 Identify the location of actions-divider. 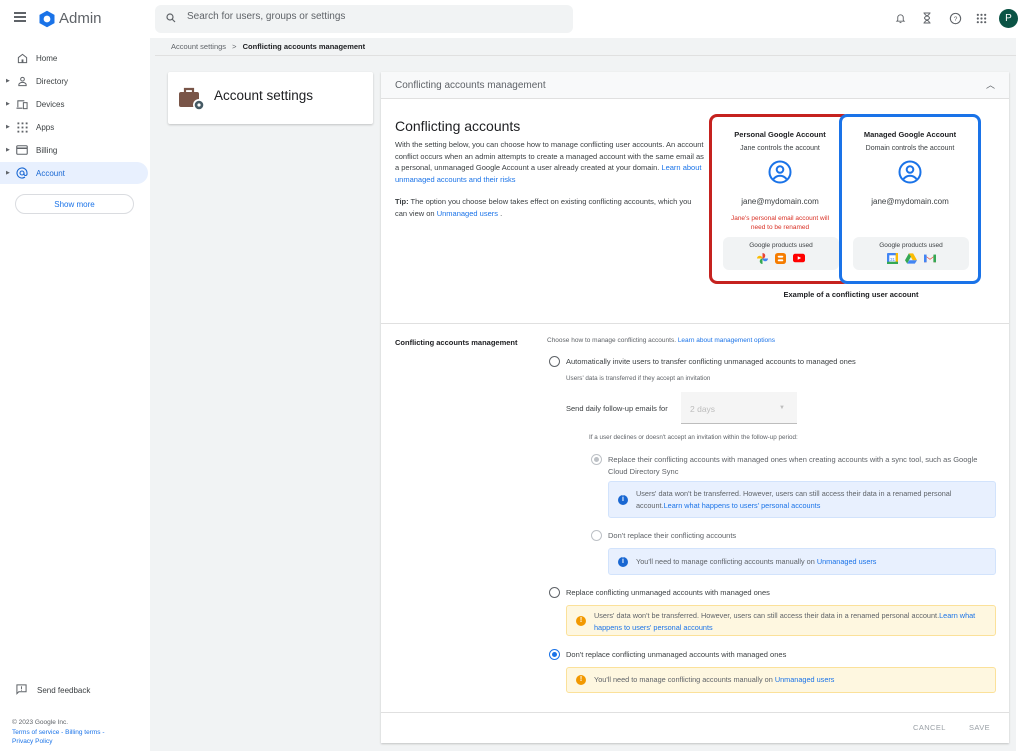
(695, 712).